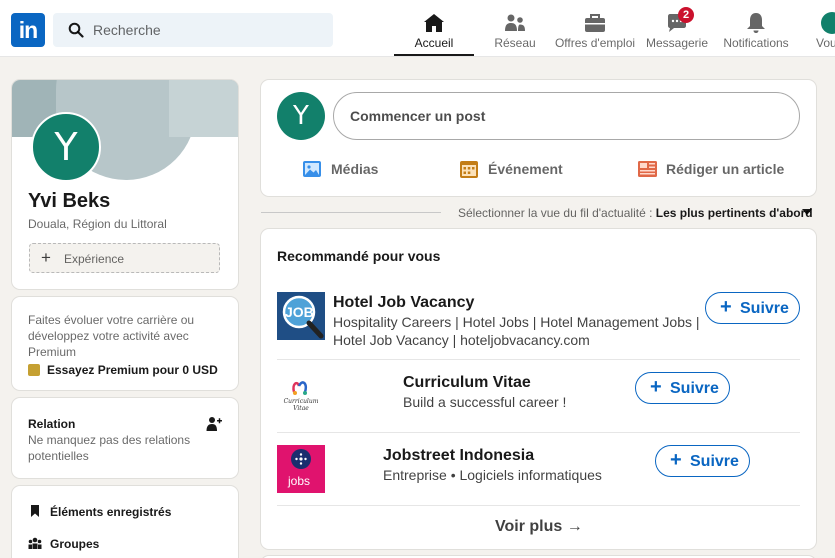 This screenshot has width=835, height=558. I want to click on recommendations-title: Recommandé pour vous, so click(359, 256).